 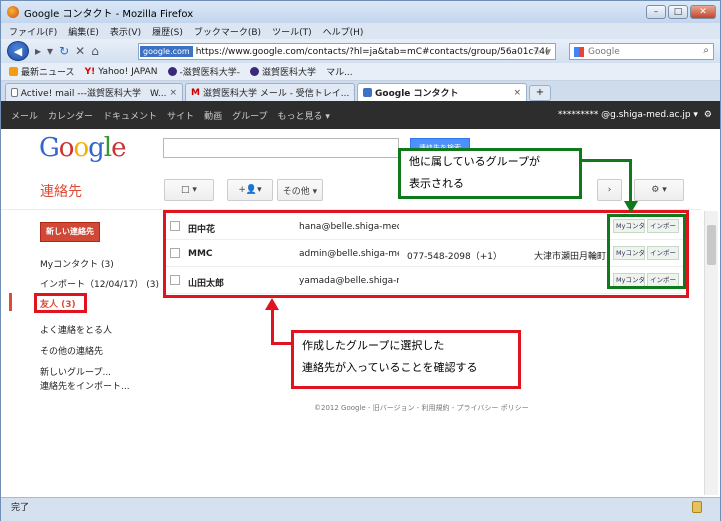 I want to click on bottom-callout: 作成したグループに選択した 連絡先が入っていることを確認する, so click(x=406, y=357).